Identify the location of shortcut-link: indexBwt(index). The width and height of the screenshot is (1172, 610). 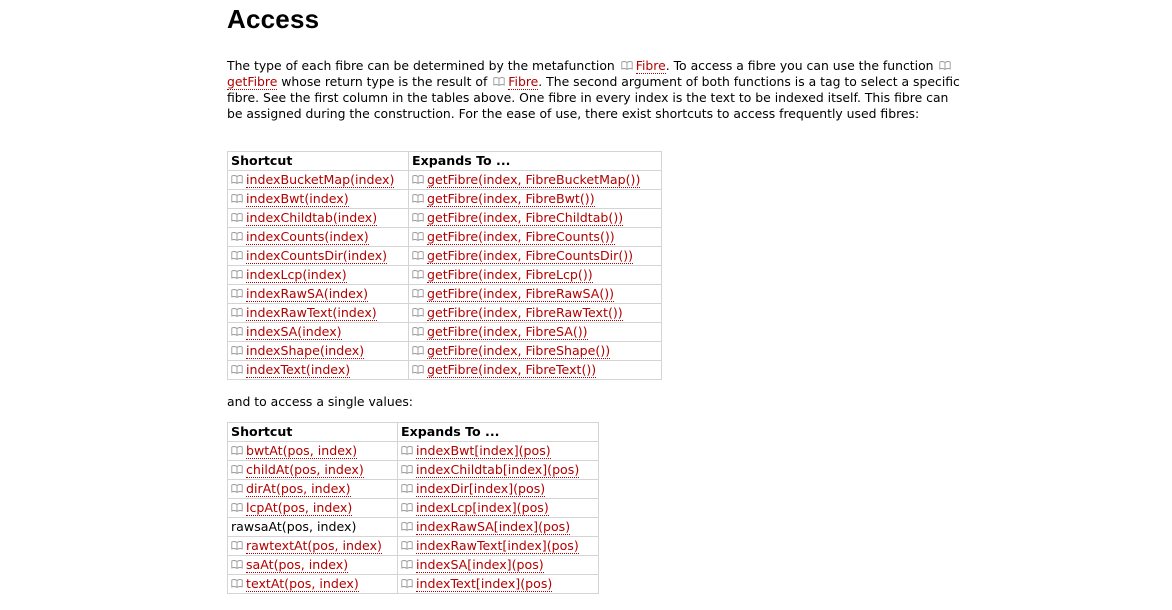
(297, 199).